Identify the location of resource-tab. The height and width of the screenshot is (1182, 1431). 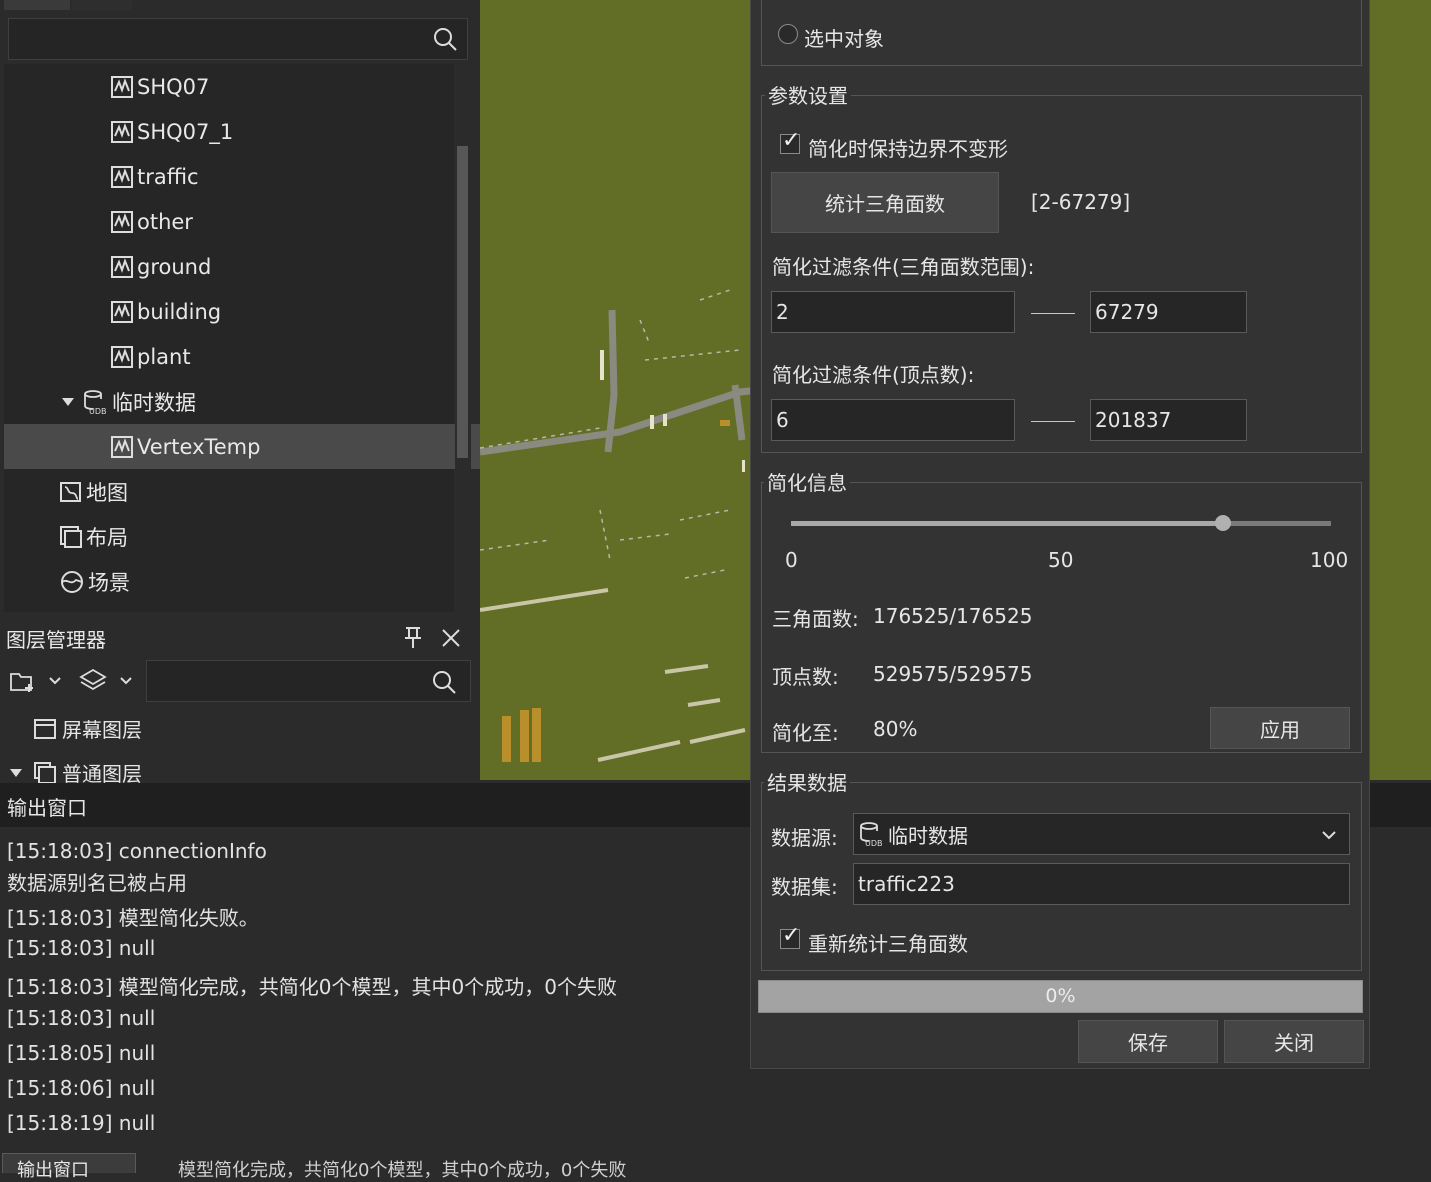
(102, 5).